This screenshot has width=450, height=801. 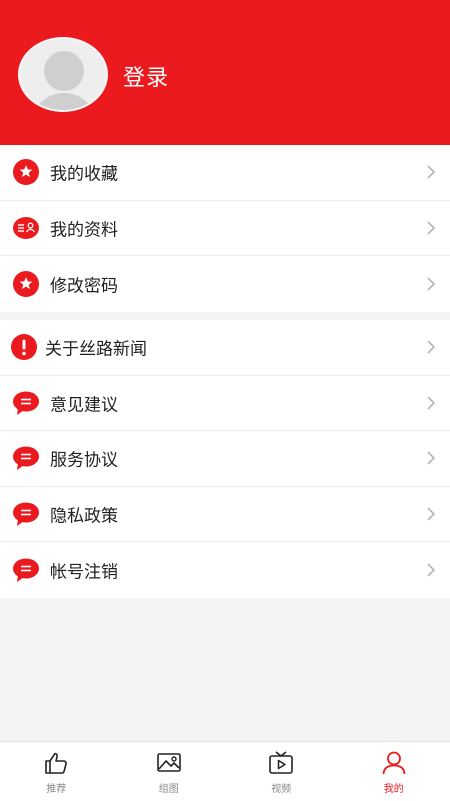 What do you see at coordinates (84, 402) in the screenshot?
I see `menu-item-label: 意见建议` at bounding box center [84, 402].